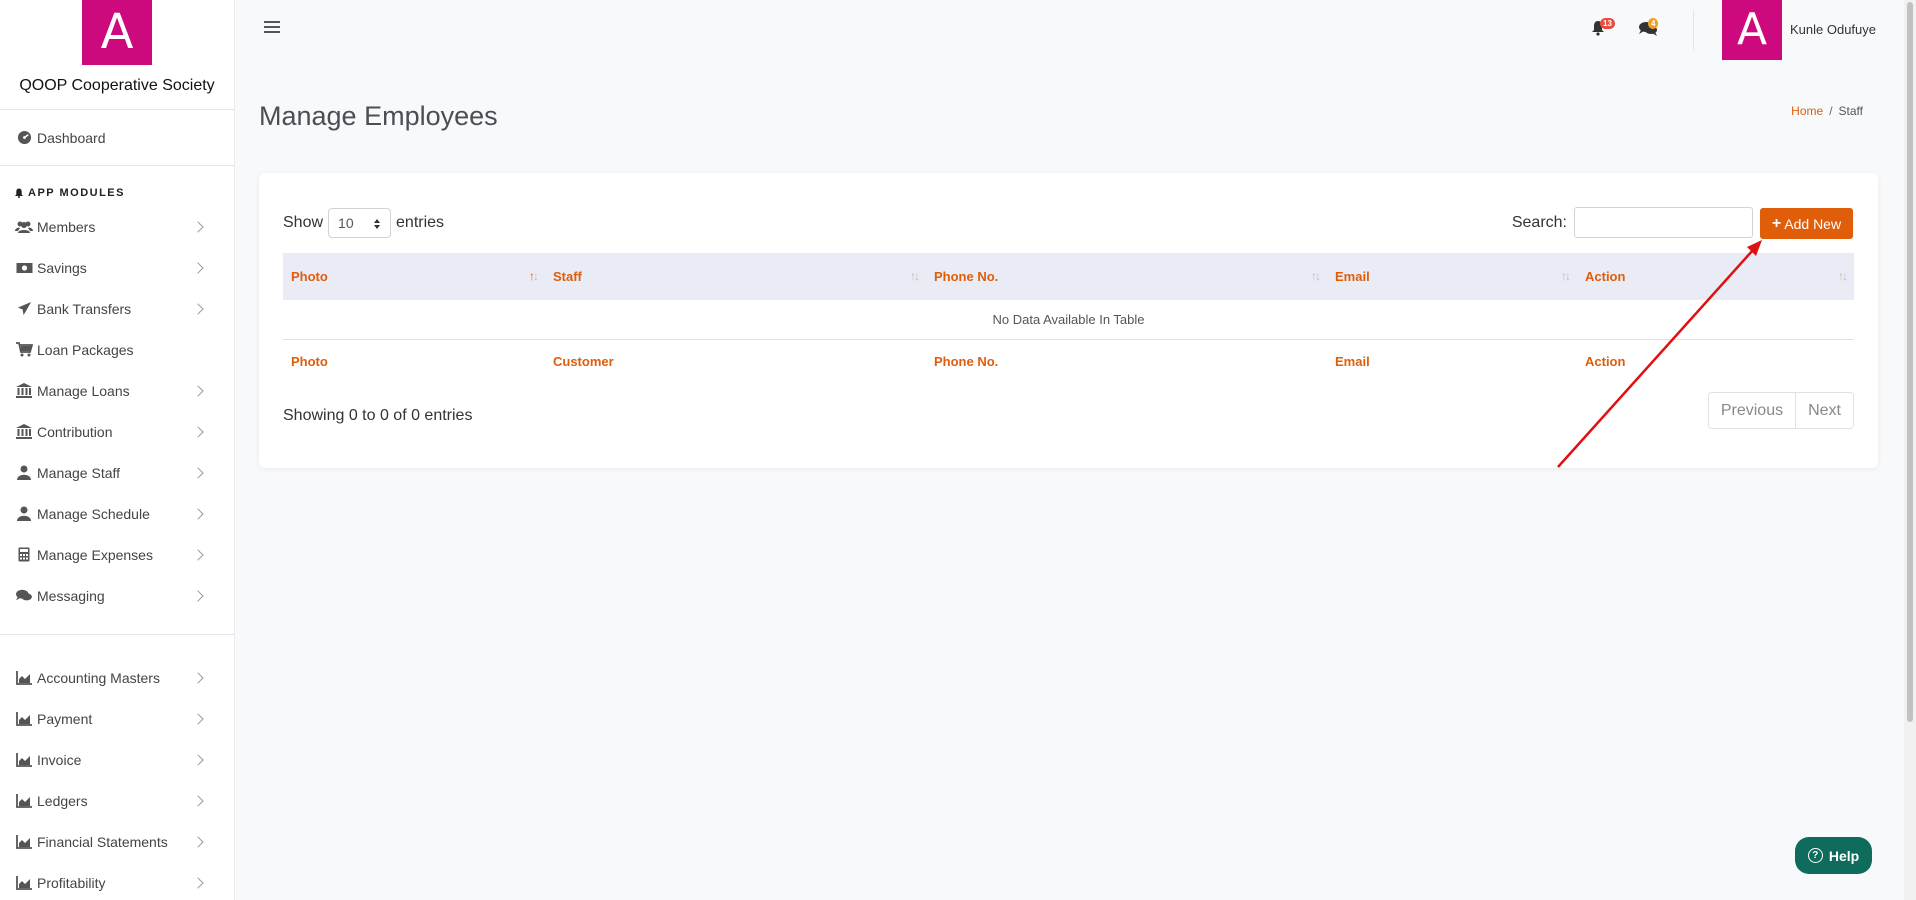 The height and width of the screenshot is (900, 1916). I want to click on sidebar-item-label: Manage Expenses, so click(95, 554).